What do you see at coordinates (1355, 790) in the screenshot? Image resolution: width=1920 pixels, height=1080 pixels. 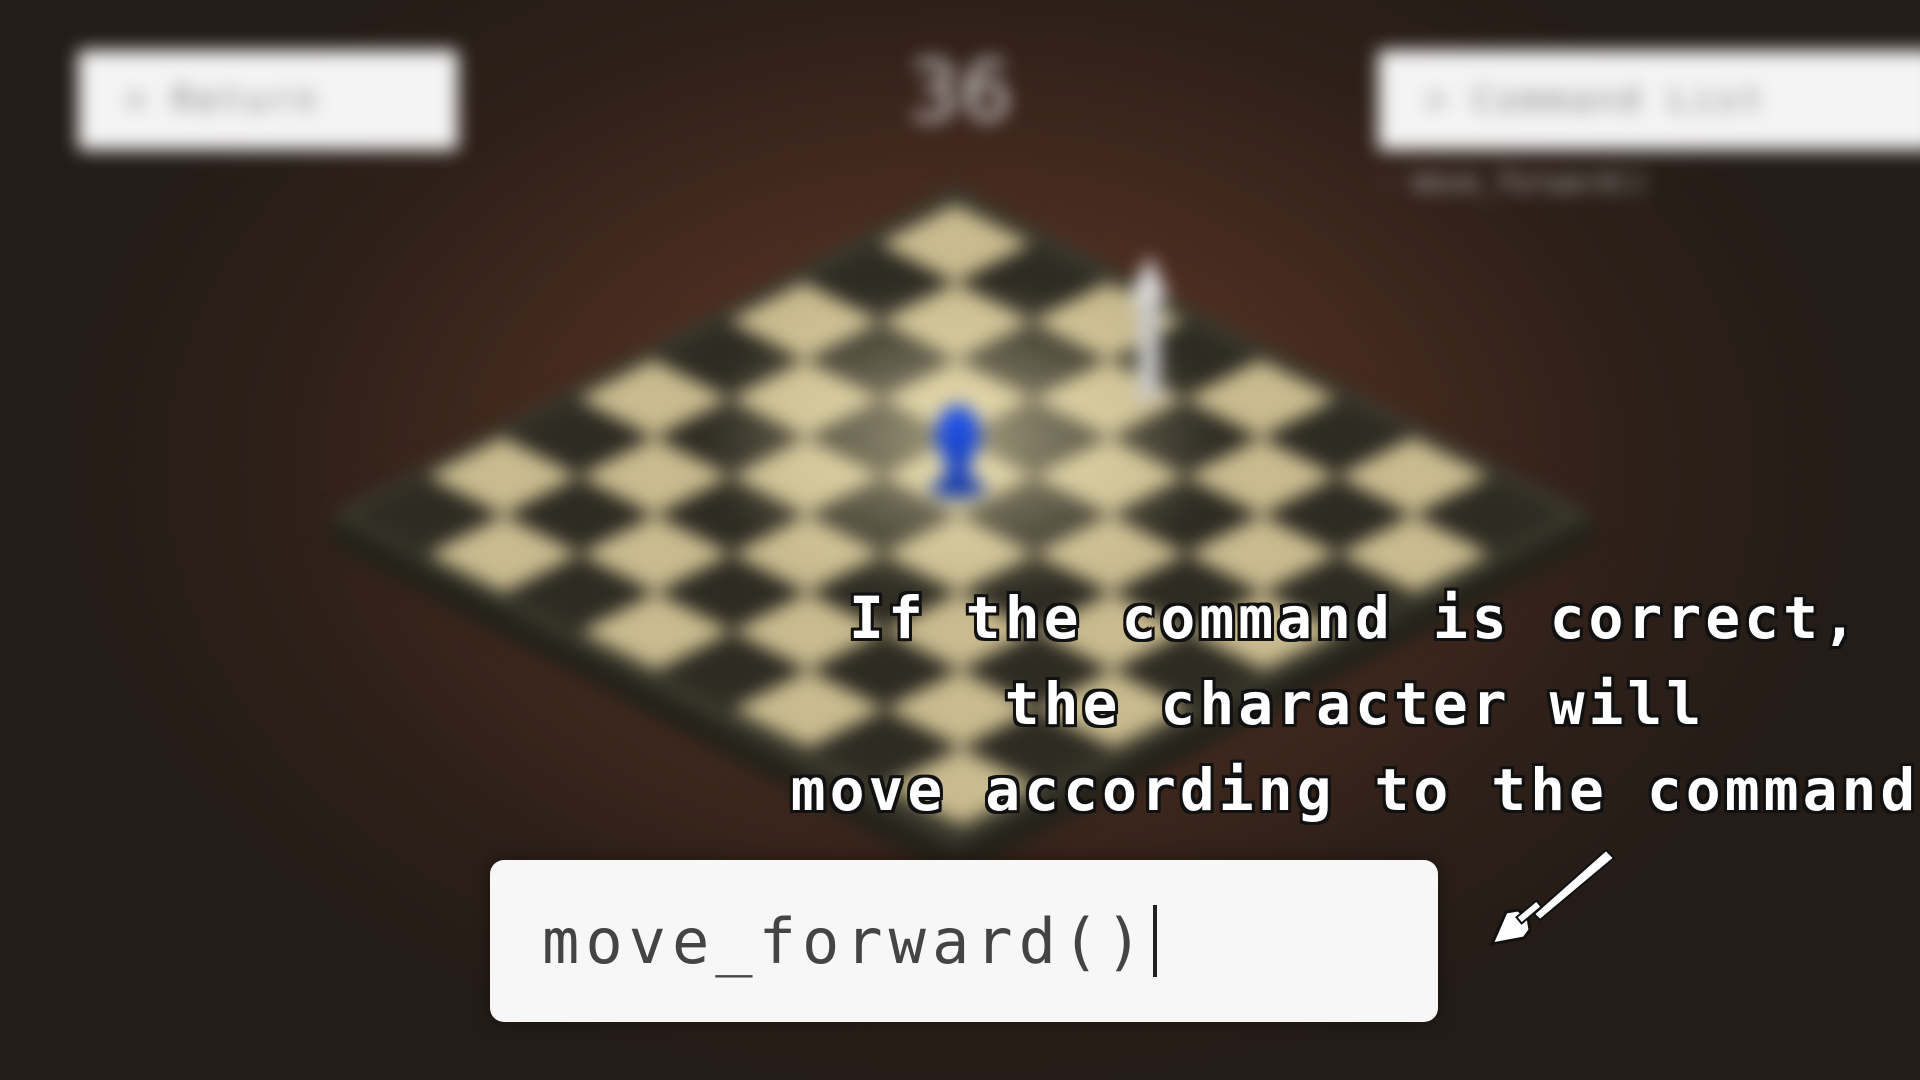 I see `hint-line: move according to the command` at bounding box center [1355, 790].